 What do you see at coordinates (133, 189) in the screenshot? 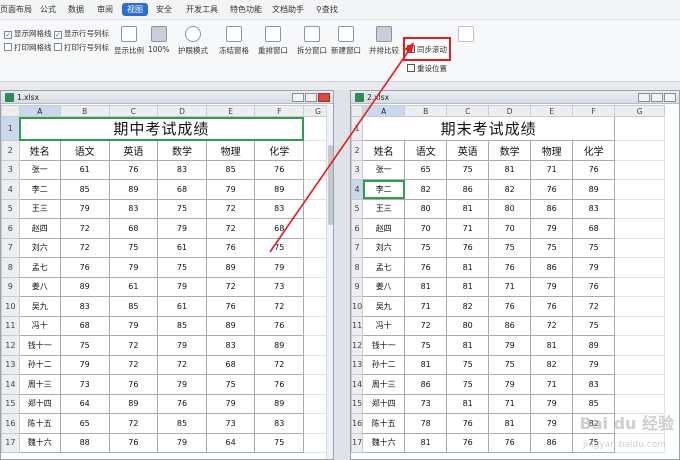
I see `score-cell: 89` at bounding box center [133, 189].